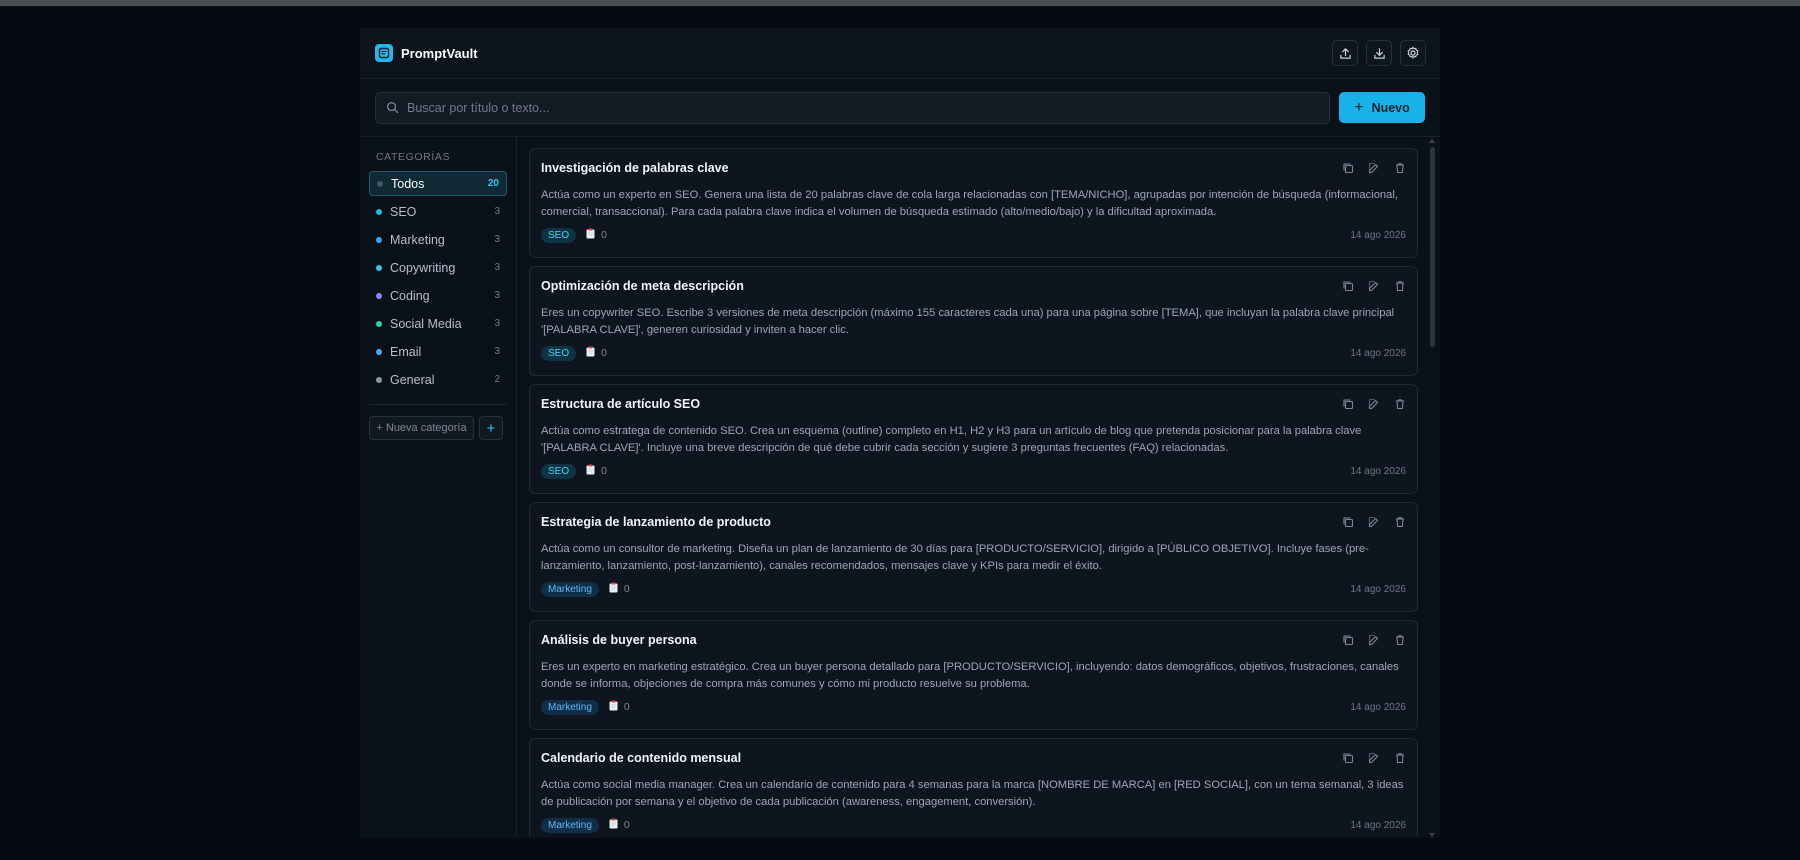 Image resolution: width=1800 pixels, height=860 pixels. Describe the element at coordinates (438, 211) in the screenshot. I see `sidebar-item-seo: SEO 3` at that location.